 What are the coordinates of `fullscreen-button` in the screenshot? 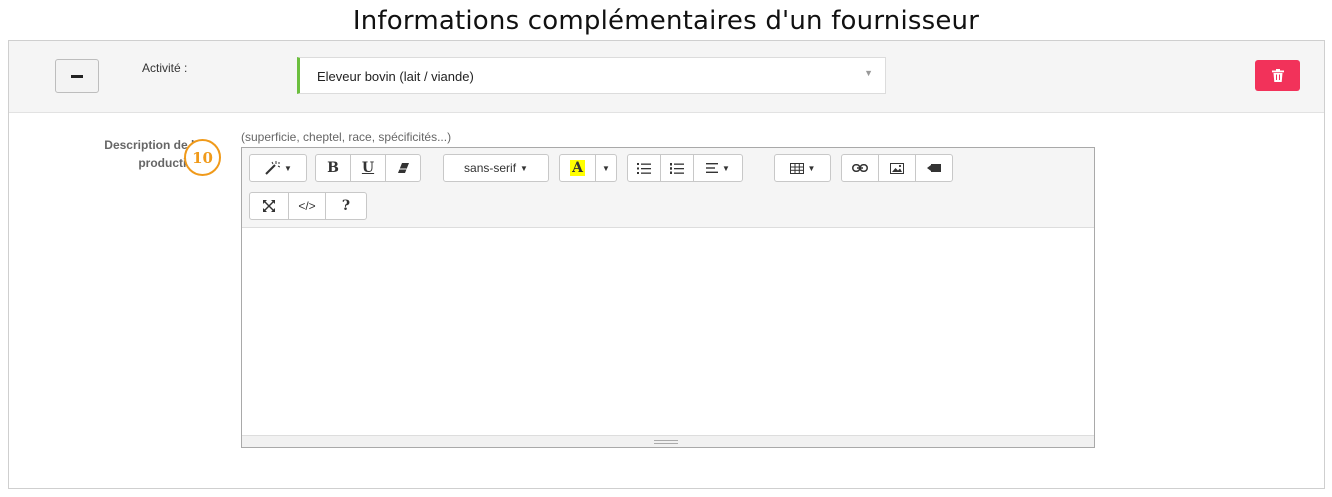 It's located at (269, 206).